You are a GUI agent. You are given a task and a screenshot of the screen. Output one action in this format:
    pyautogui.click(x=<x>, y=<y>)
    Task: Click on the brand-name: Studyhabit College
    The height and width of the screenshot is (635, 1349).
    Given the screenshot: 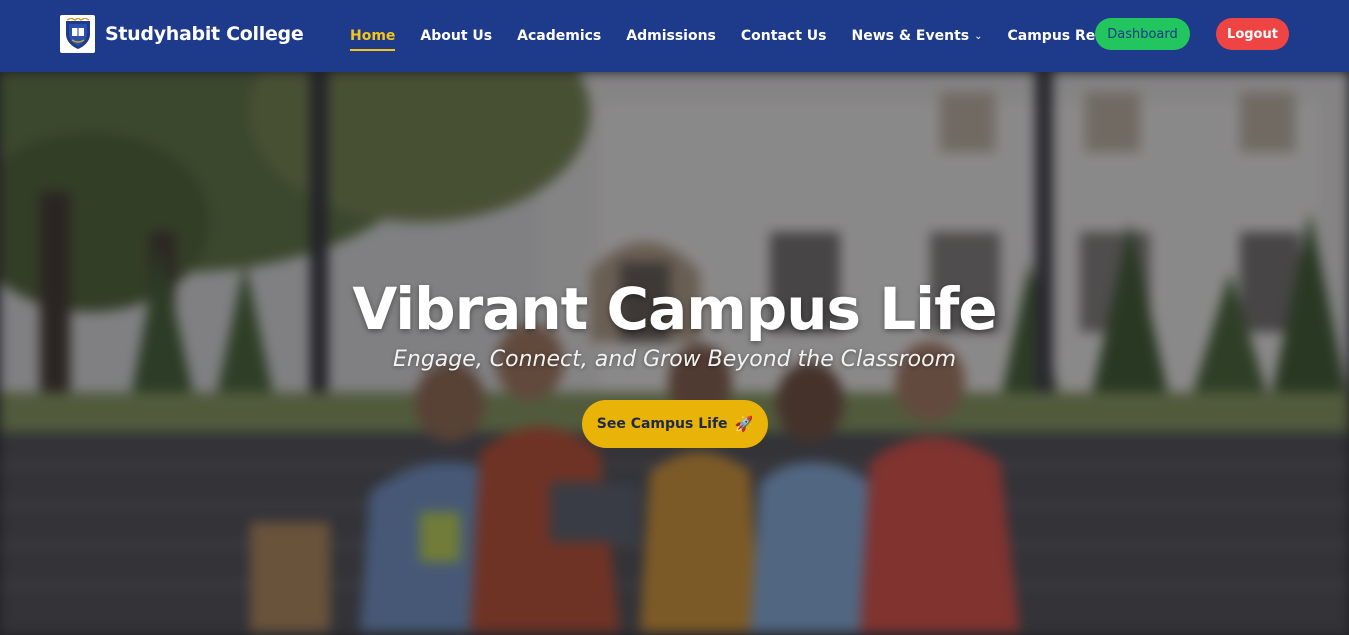 What is the action you would take?
    pyautogui.click(x=204, y=34)
    